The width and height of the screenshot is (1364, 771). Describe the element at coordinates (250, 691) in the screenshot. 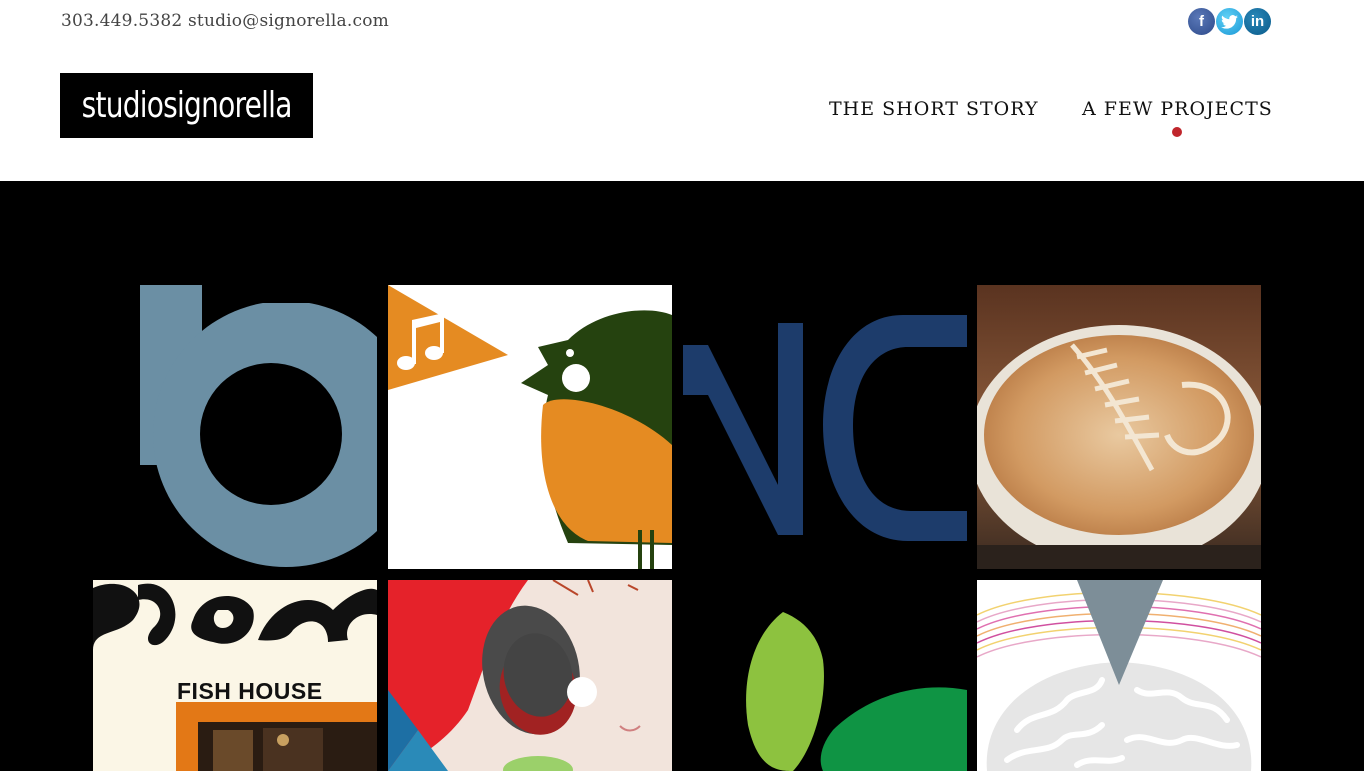

I see `fish-house-title: FISH HOUSE` at that location.